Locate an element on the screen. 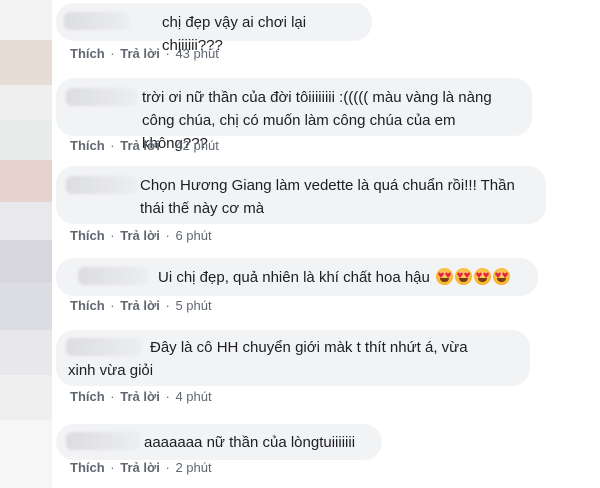 Image resolution: width=600 pixels, height=488 pixels. comment-bubble: chị đẹp vậy ai chơi lại chịiiiii??? is located at coordinates (214, 28).